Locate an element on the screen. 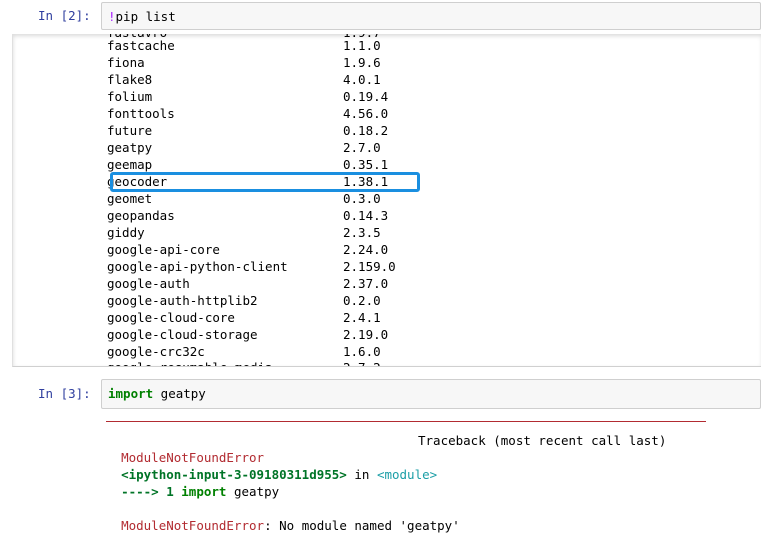  package-row-geomet: geomet 0.3.0 is located at coordinates (244, 198).